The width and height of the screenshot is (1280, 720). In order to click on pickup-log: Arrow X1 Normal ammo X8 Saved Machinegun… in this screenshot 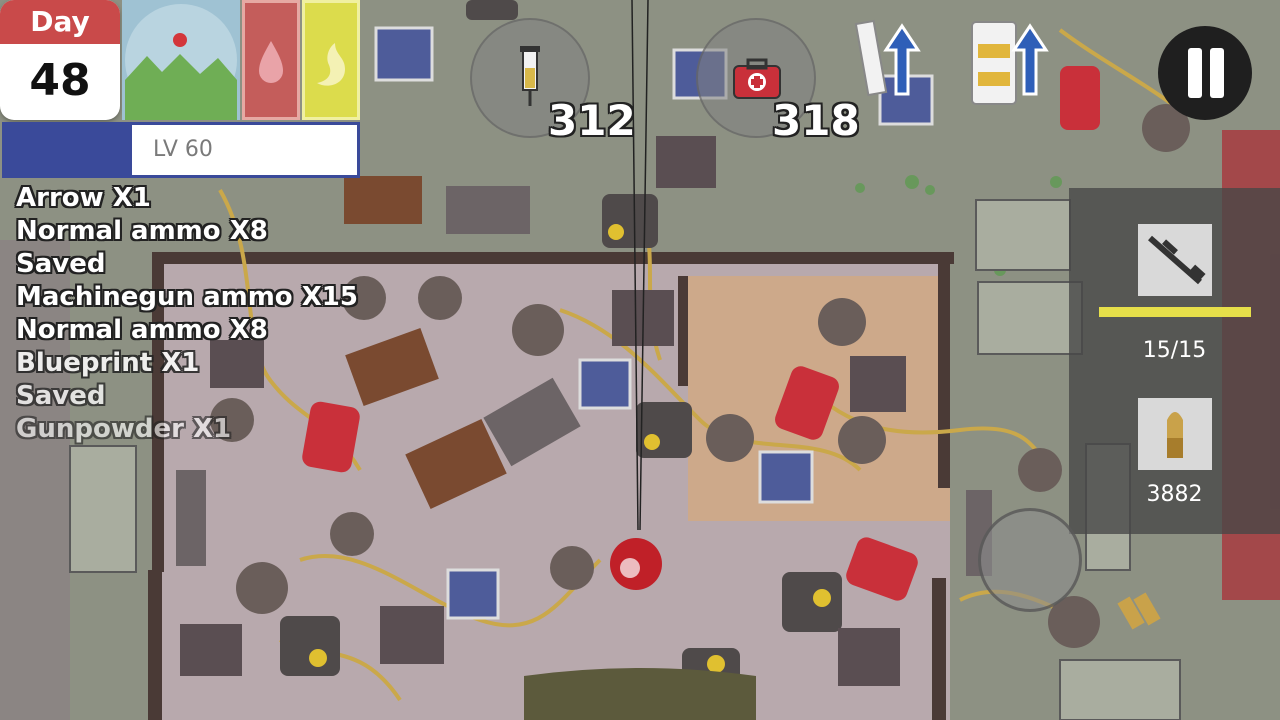, I will do `click(187, 314)`.